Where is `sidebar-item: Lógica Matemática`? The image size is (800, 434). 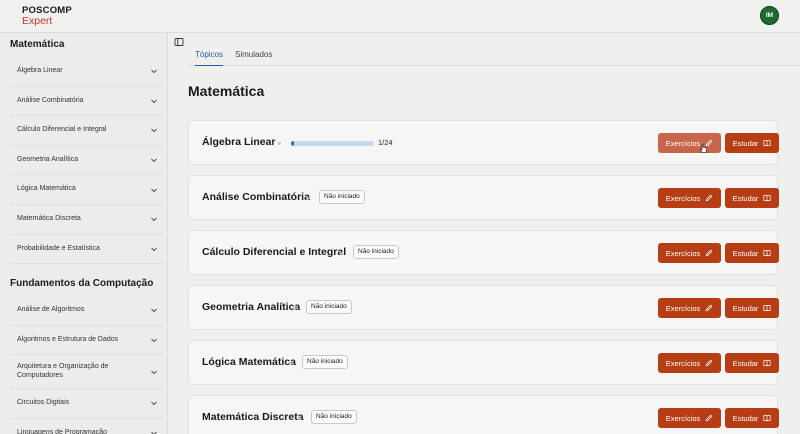 sidebar-item: Lógica Matemática is located at coordinates (86, 190).